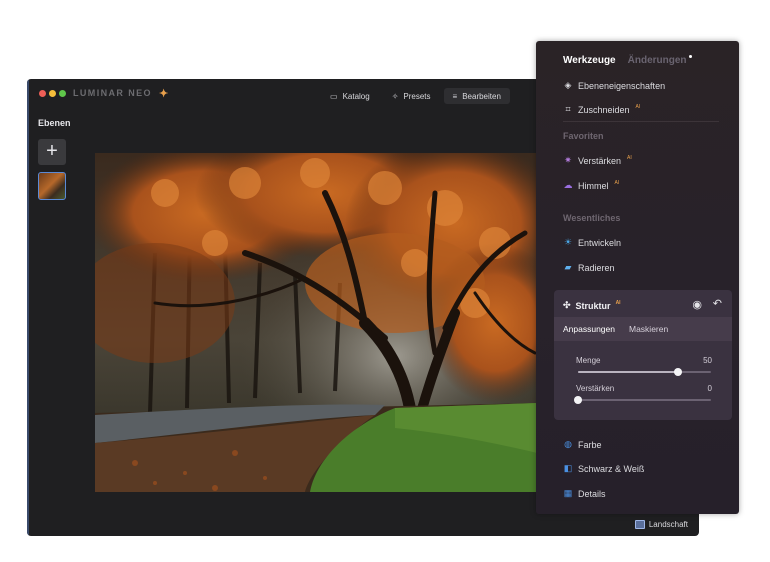 The image size is (770, 562). What do you see at coordinates (568, 444) in the screenshot?
I see `color-icon: ◍` at bounding box center [568, 444].